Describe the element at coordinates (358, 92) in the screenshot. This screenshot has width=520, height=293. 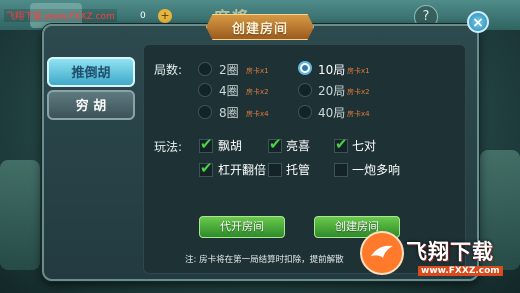
I see `option-20-games-cost: 房卡x2` at that location.